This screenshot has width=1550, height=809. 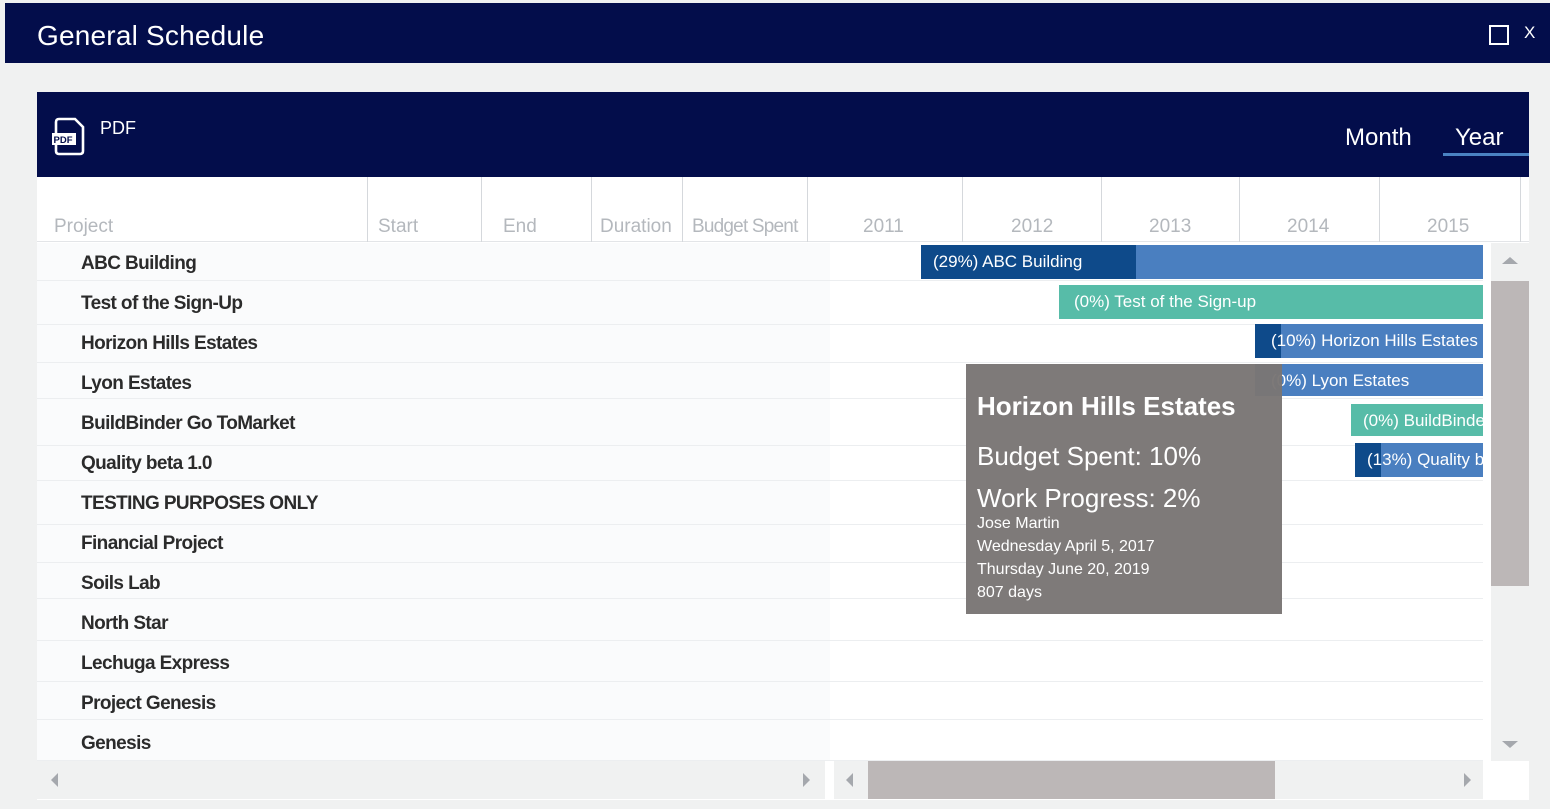 What do you see at coordinates (1106, 406) in the screenshot?
I see `tooltip-title: Horizon Hills Estates` at bounding box center [1106, 406].